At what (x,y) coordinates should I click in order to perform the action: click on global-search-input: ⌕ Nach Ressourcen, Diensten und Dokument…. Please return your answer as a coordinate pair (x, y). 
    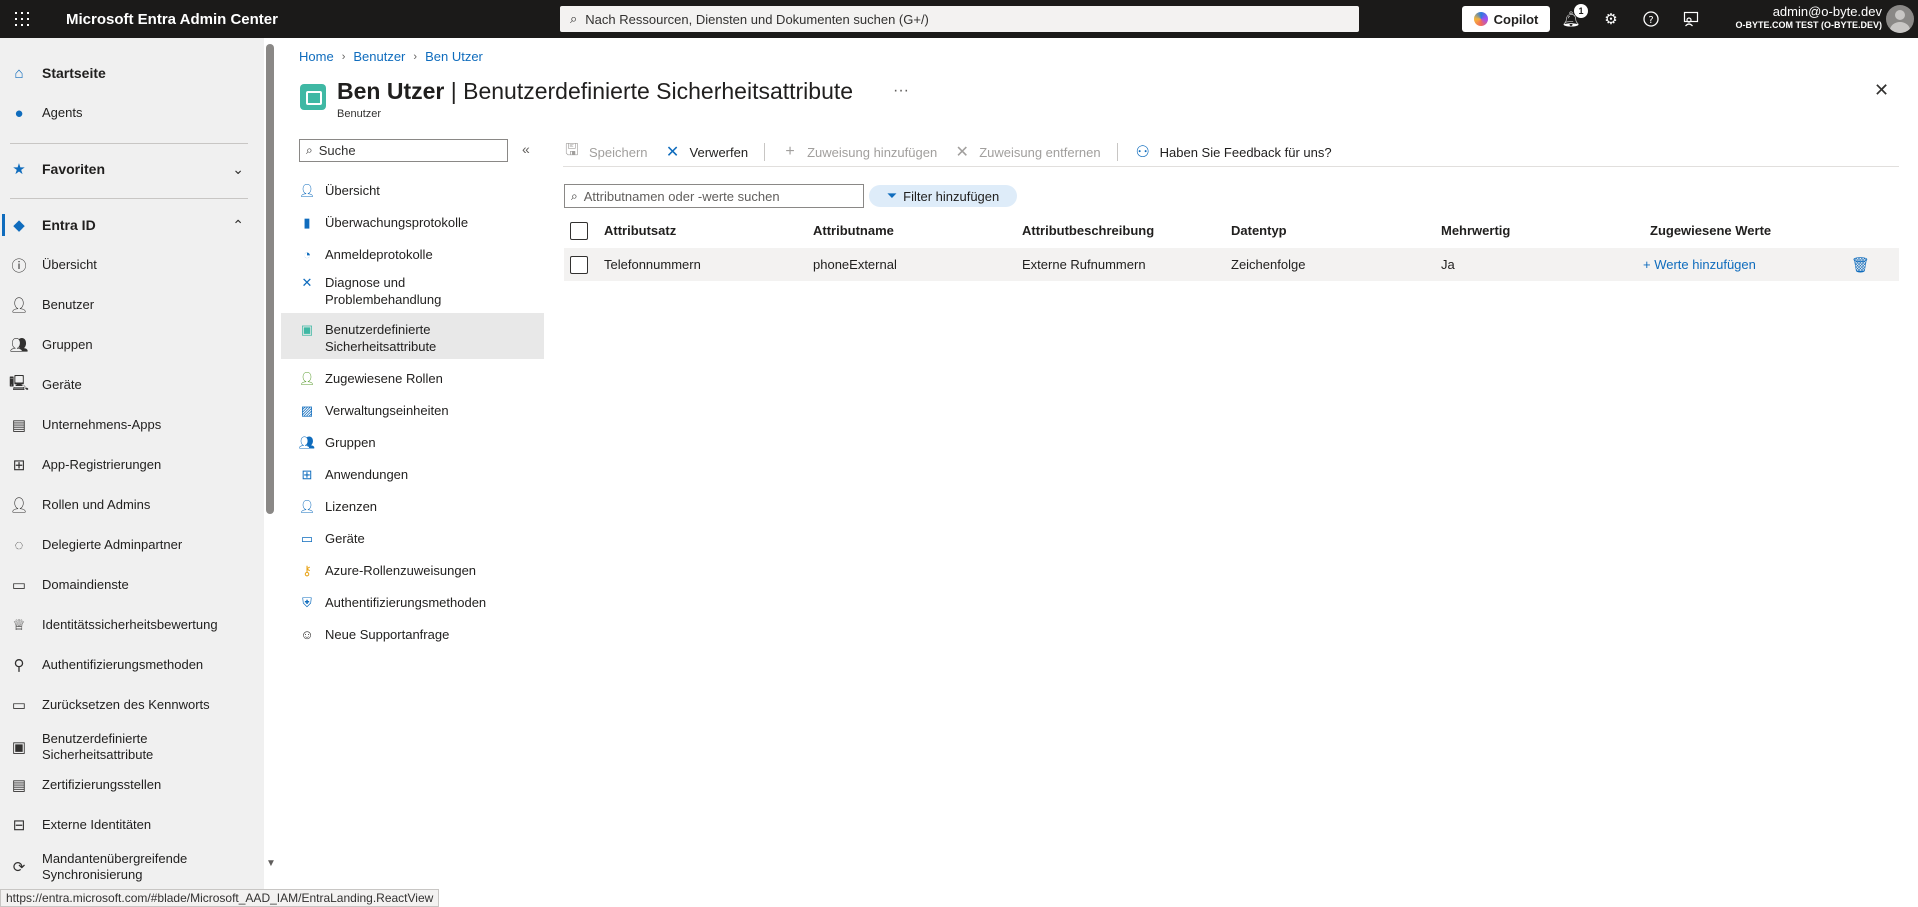
    Looking at the image, I should click on (959, 19).